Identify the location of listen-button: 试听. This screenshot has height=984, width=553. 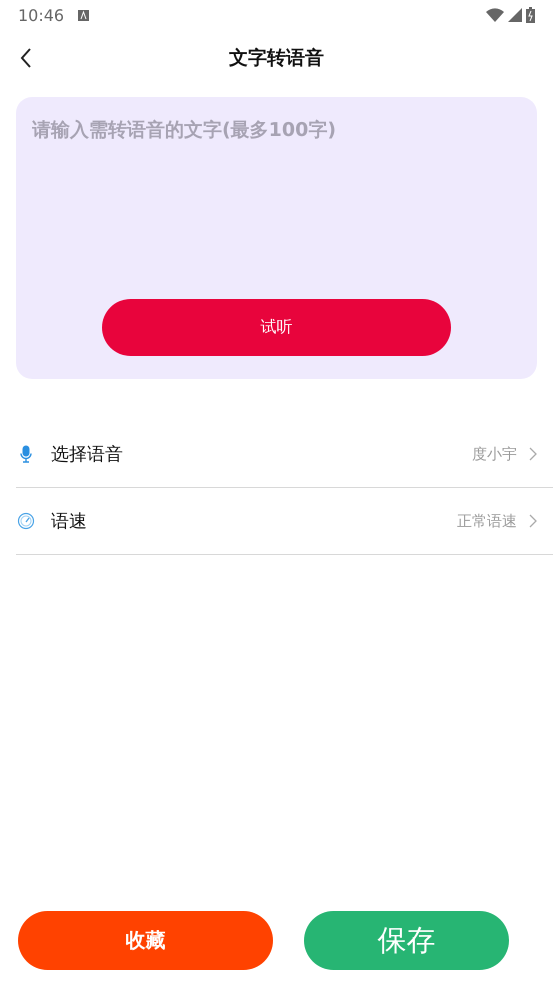
(276, 327).